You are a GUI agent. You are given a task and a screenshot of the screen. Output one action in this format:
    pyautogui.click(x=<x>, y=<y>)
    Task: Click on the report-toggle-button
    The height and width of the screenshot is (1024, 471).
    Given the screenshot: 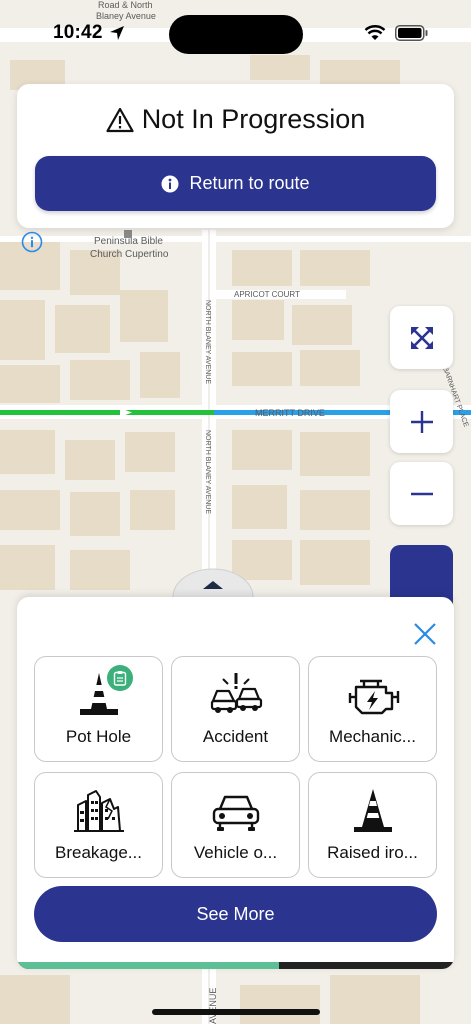 What is the action you would take?
    pyautogui.click(x=421, y=575)
    